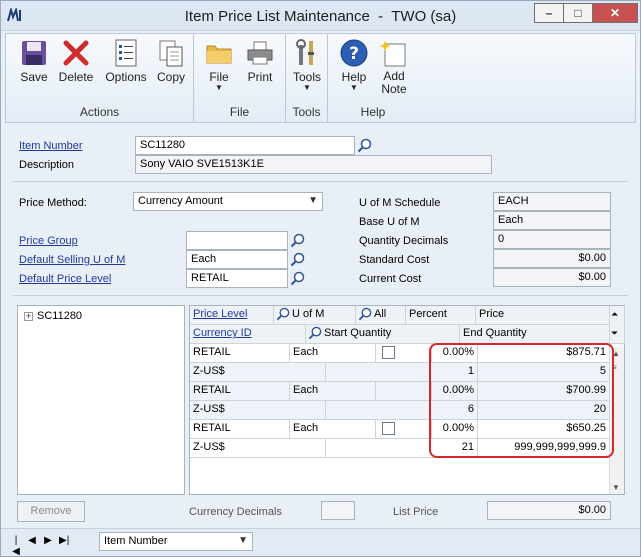 The image size is (641, 557). What do you see at coordinates (615, 13) in the screenshot?
I see `close-button: ✕` at bounding box center [615, 13].